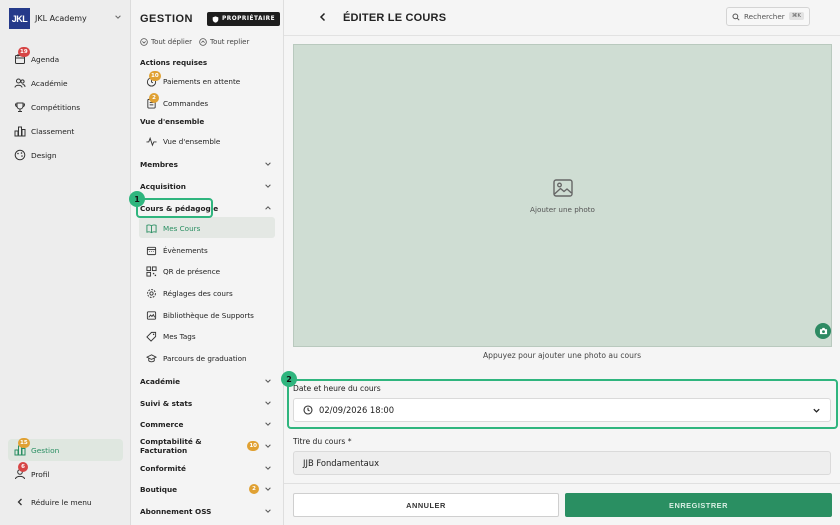  I want to click on nav-mes-cours-active: Mes Cours, so click(173, 228).